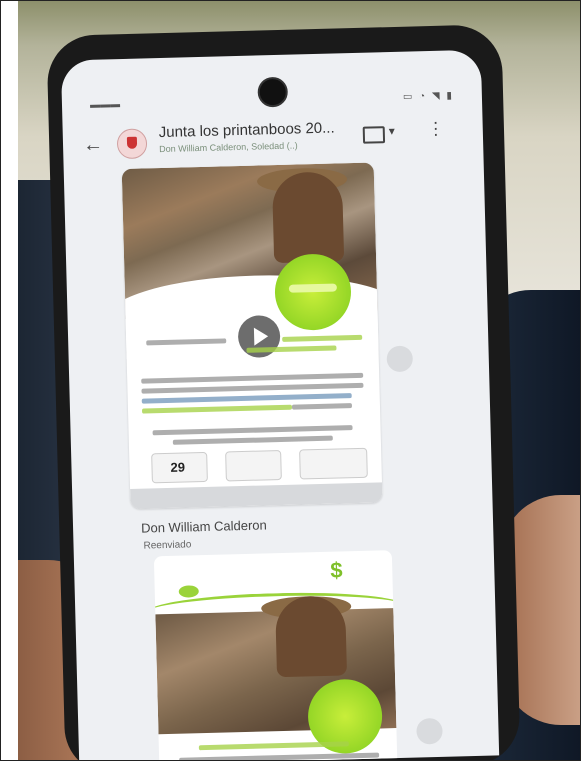 The height and width of the screenshot is (761, 581). What do you see at coordinates (93, 146) in the screenshot?
I see `back-arrow-icon: ←` at bounding box center [93, 146].